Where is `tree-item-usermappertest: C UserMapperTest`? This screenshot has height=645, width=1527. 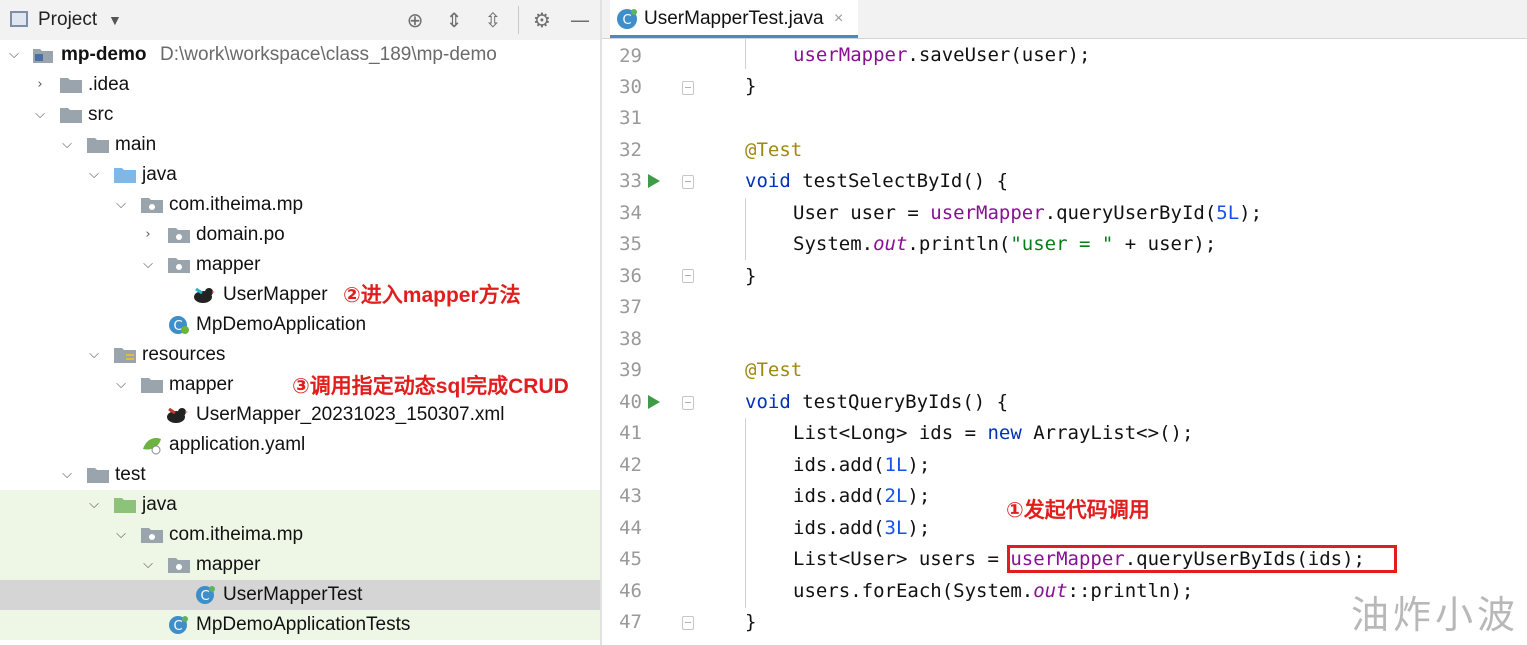
tree-item-usermappertest: C UserMapperTest is located at coordinates (300, 595).